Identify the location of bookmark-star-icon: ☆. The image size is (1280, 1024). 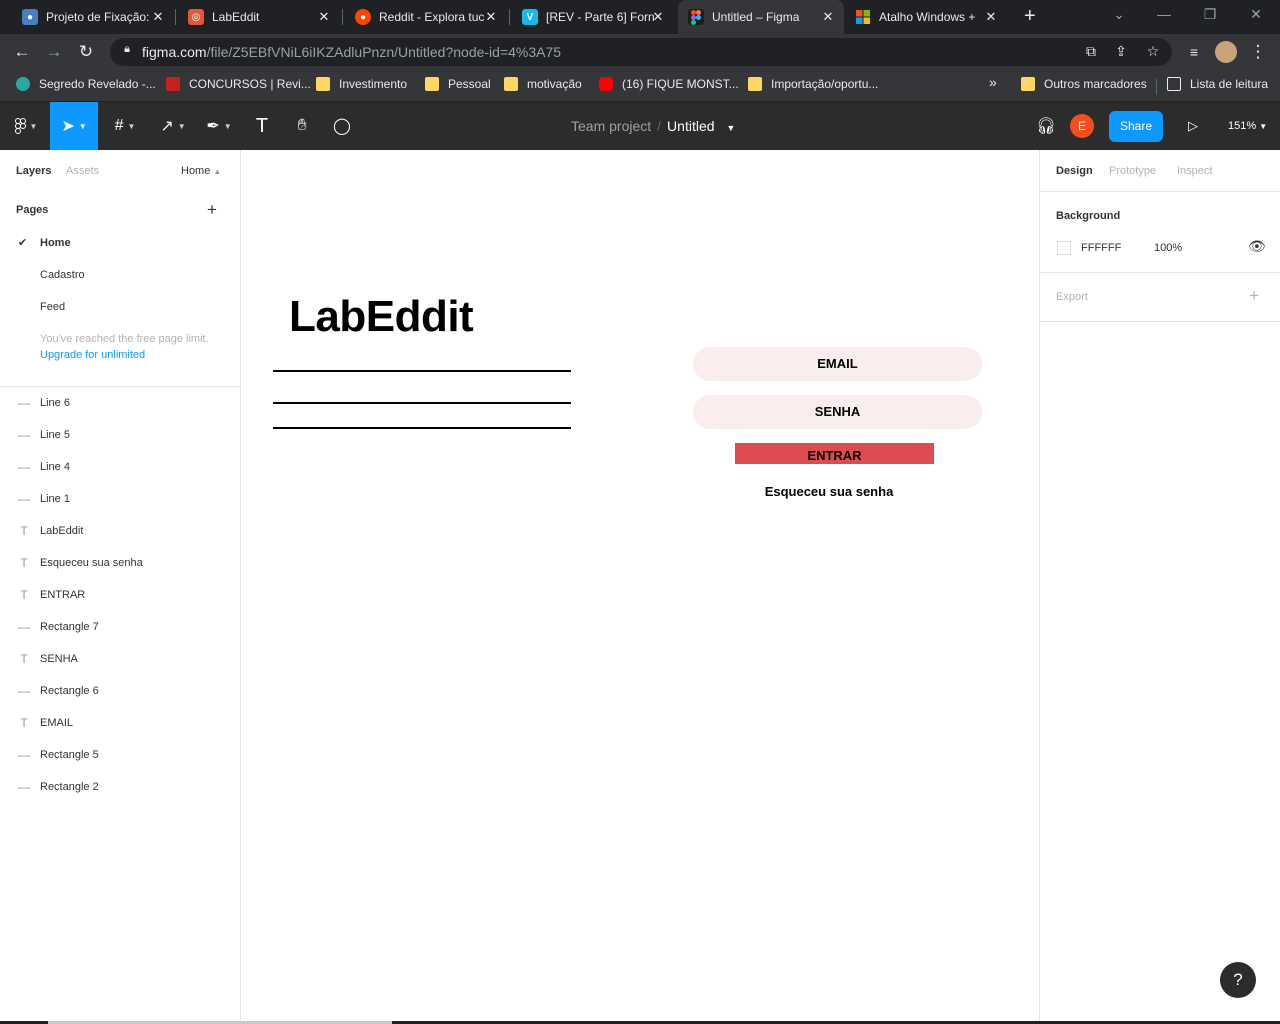
(1153, 51).